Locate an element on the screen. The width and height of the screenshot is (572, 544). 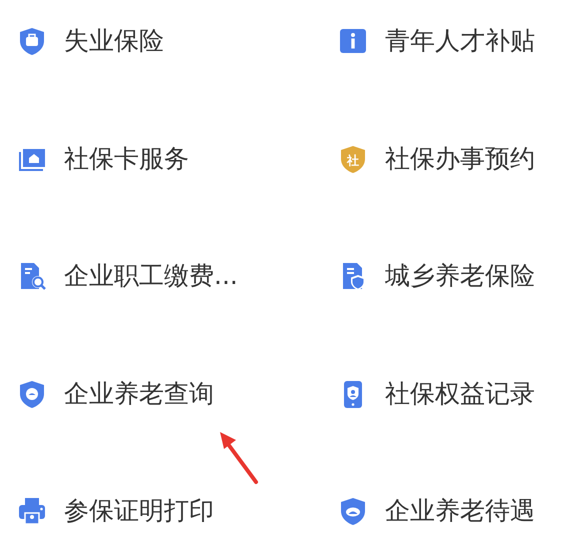
service-label: 参保证明打印 is located at coordinates (139, 511).